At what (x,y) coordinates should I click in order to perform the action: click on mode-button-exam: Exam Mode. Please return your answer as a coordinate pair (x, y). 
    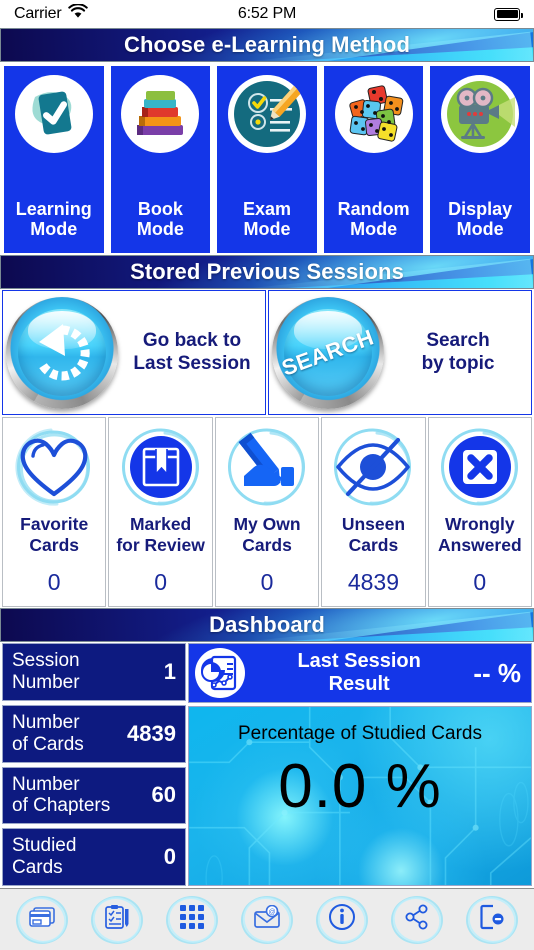
    Looking at the image, I should click on (267, 159).